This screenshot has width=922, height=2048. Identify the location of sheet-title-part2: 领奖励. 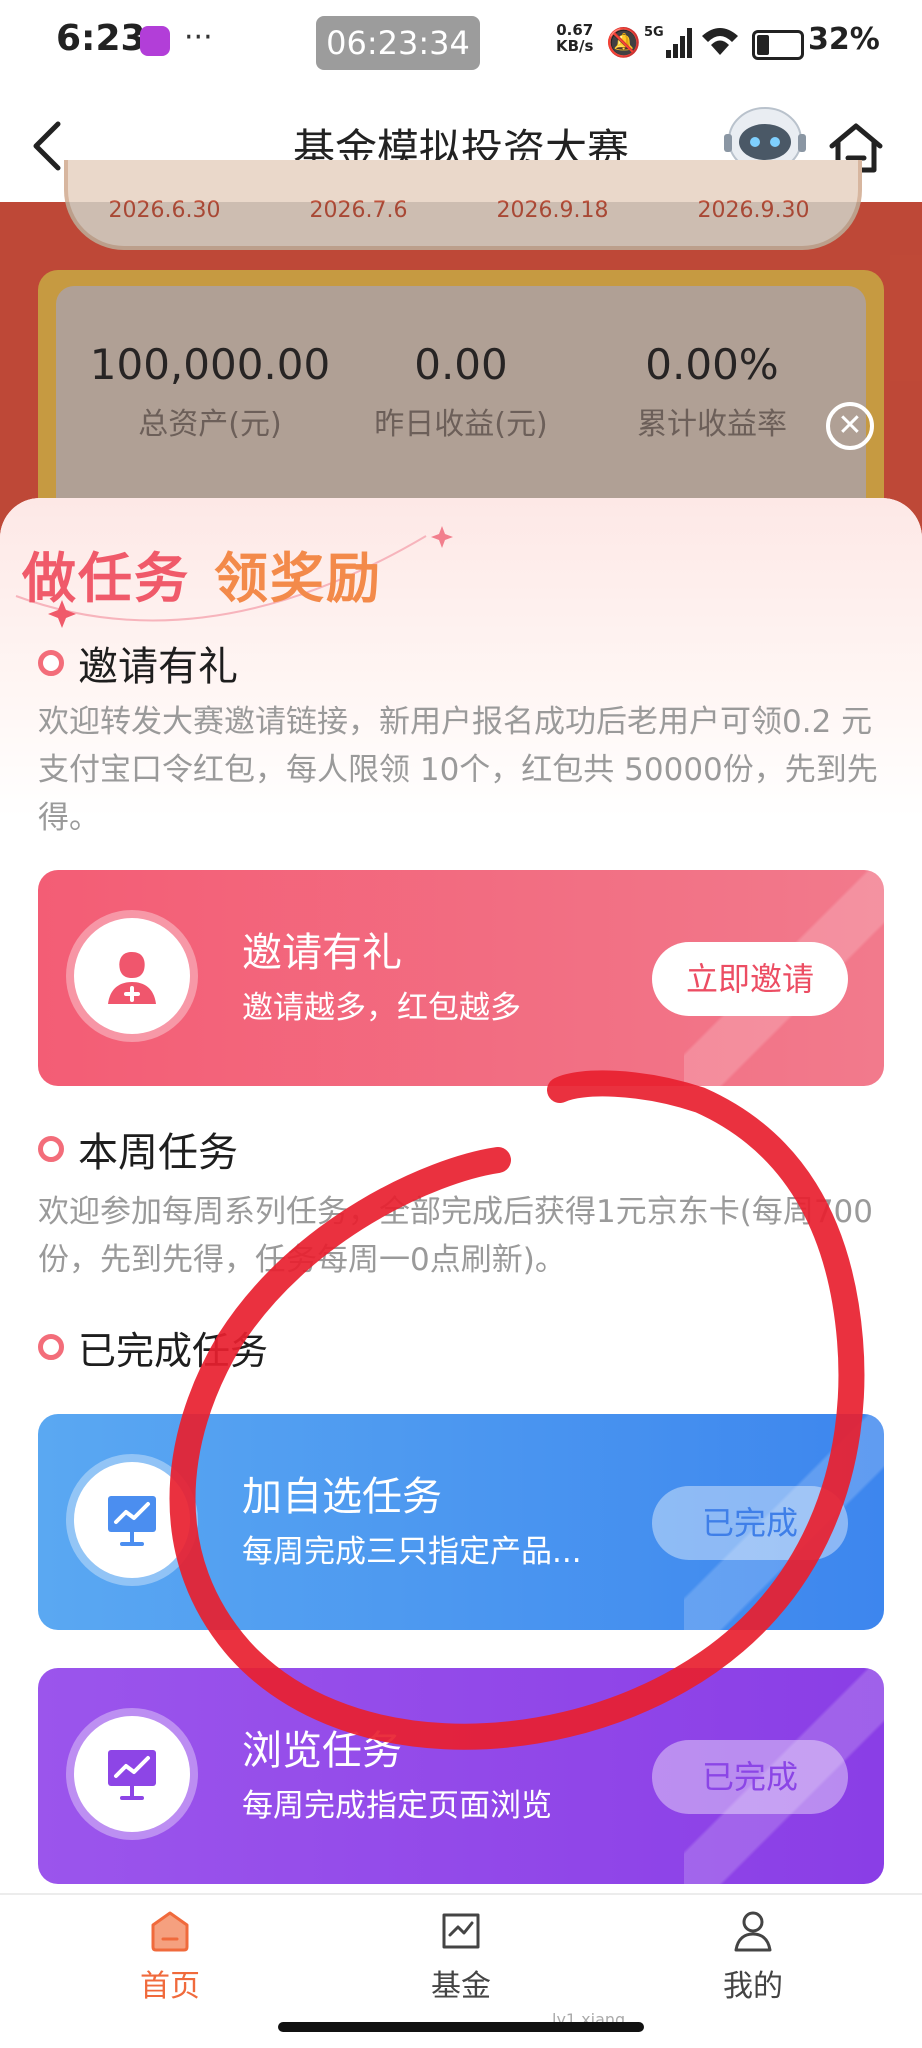
(298, 578).